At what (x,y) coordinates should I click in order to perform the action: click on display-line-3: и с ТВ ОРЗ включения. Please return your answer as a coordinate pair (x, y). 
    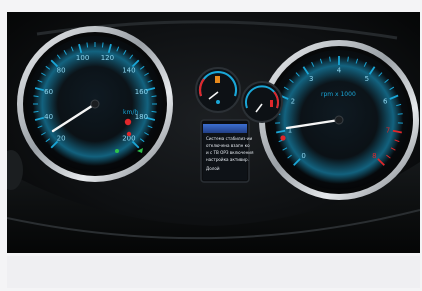
    Looking at the image, I should click on (230, 152).